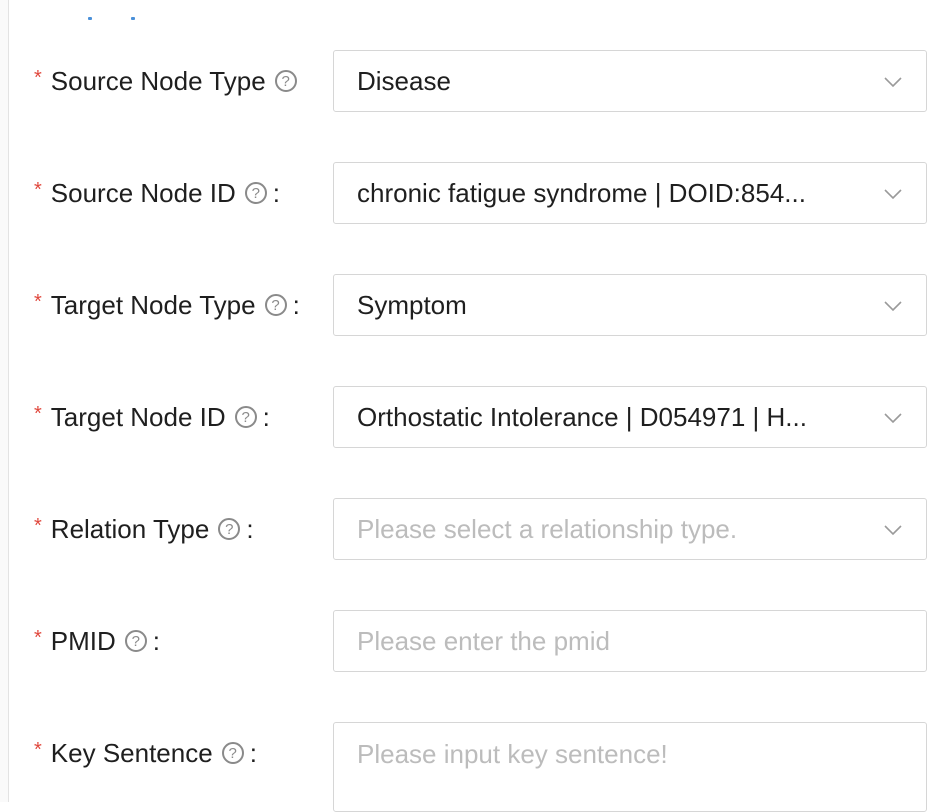 The width and height of the screenshot is (940, 812). What do you see at coordinates (131, 752) in the screenshot?
I see `label-text: Key Sentence` at bounding box center [131, 752].